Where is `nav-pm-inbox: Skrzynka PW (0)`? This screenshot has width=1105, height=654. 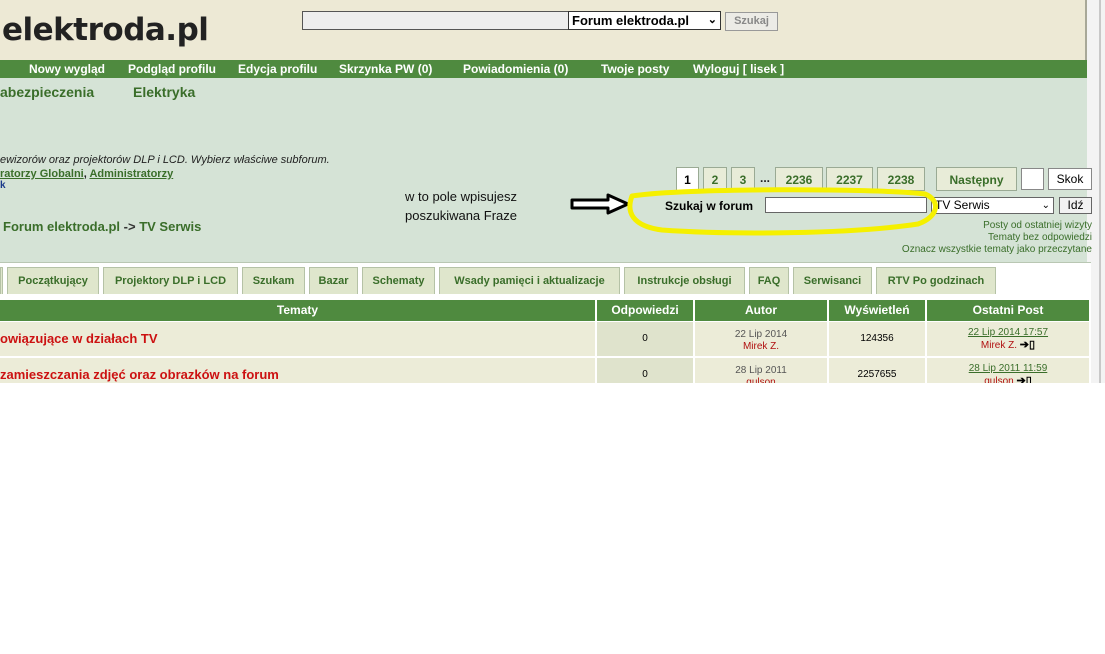 nav-pm-inbox: Skrzynka PW (0) is located at coordinates (385, 69).